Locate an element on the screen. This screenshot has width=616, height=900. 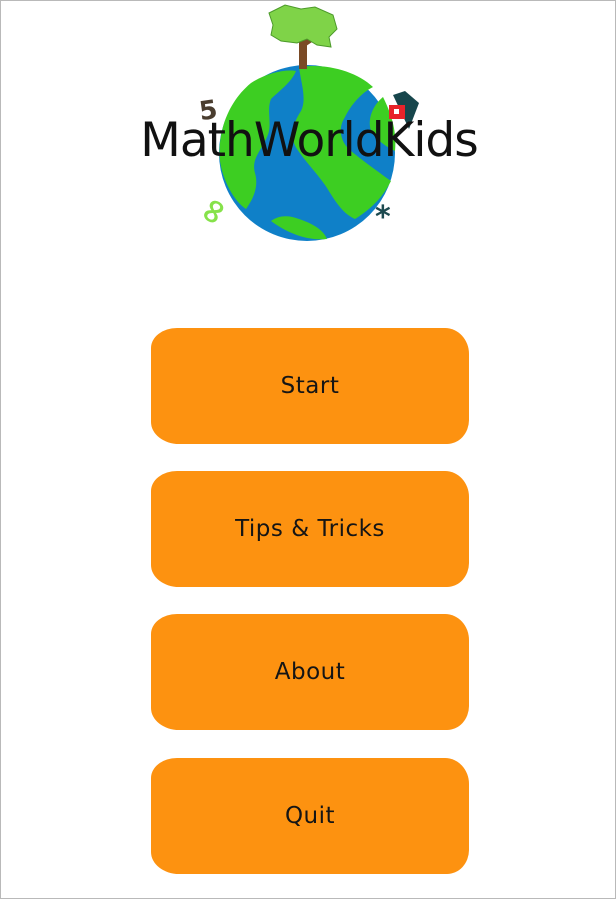
tips-and-tricks-button-label: Tips & Tricks is located at coordinates (310, 529).